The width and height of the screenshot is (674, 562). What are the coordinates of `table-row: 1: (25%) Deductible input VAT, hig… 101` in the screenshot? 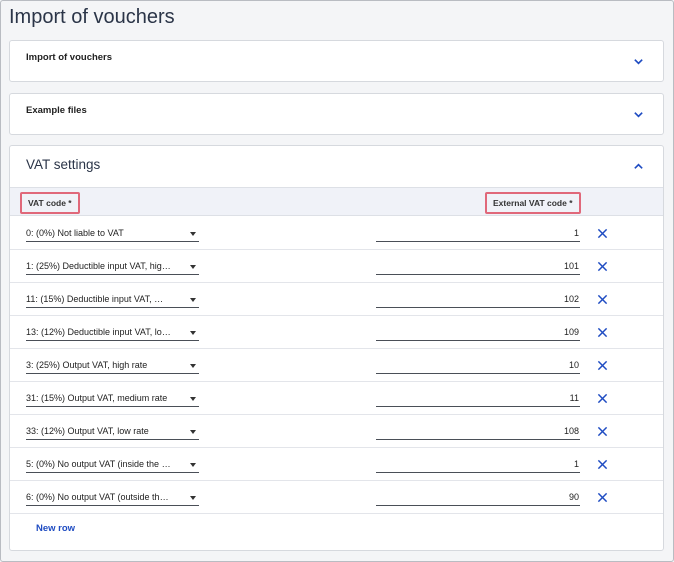 It's located at (336, 266).